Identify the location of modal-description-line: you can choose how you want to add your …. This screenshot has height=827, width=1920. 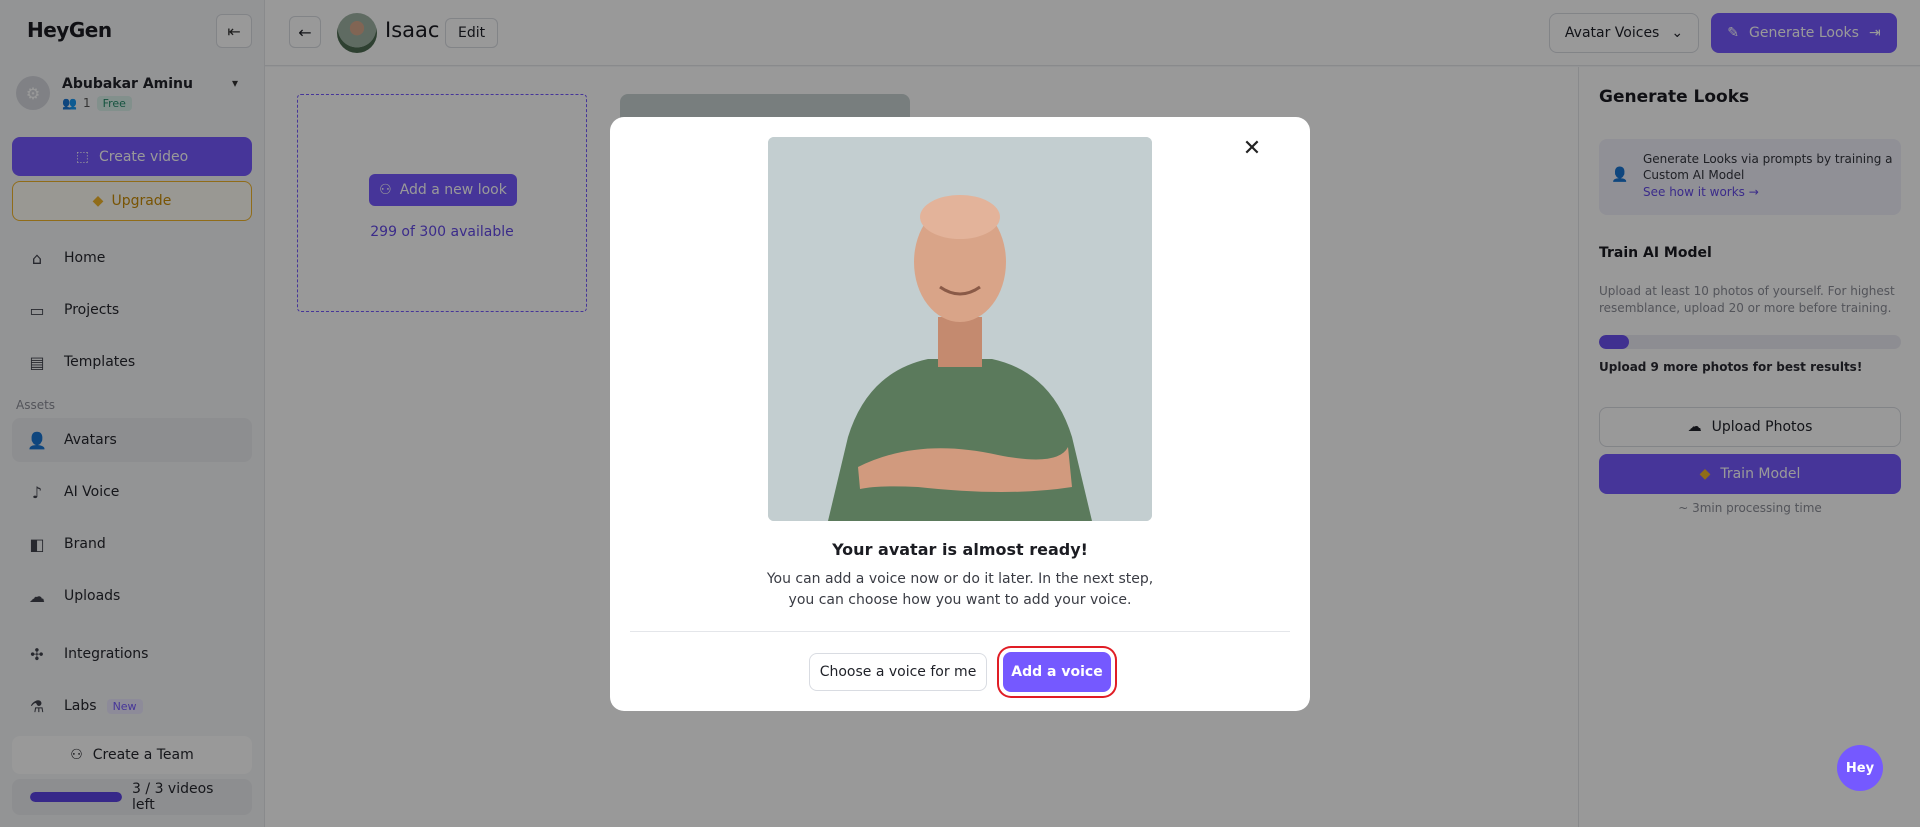
(960, 600).